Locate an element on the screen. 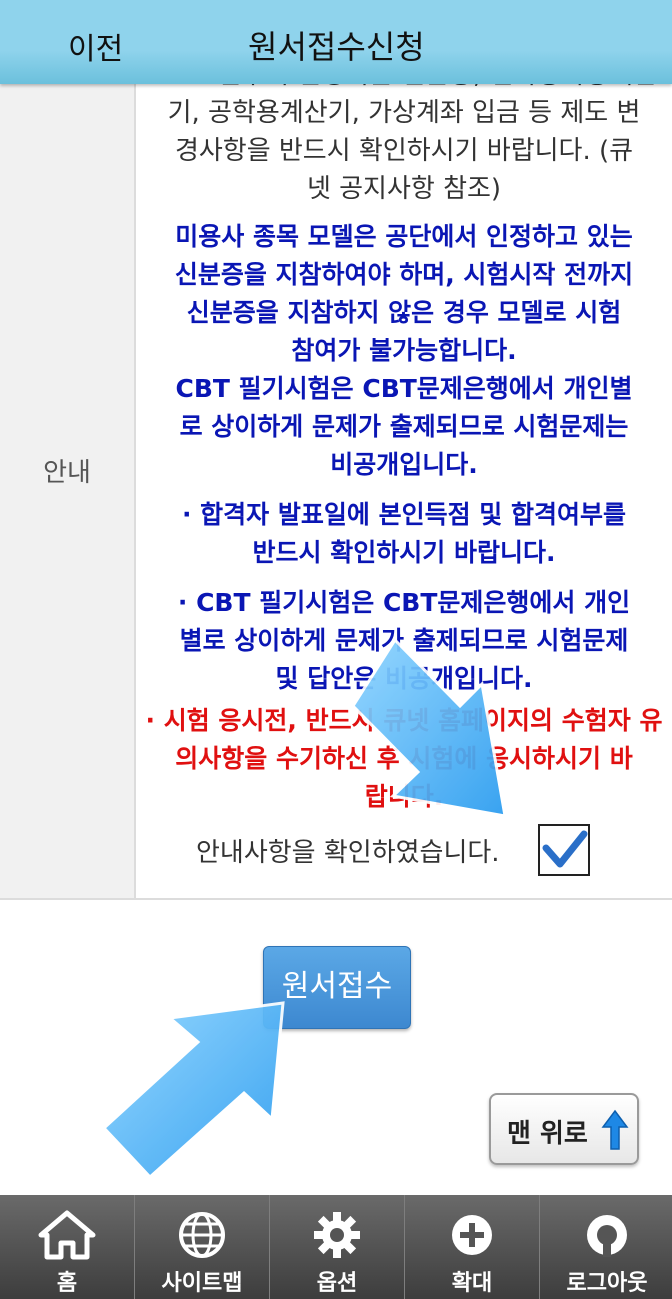 The image size is (672, 1299). gear-icon is located at coordinates (337, 1235).